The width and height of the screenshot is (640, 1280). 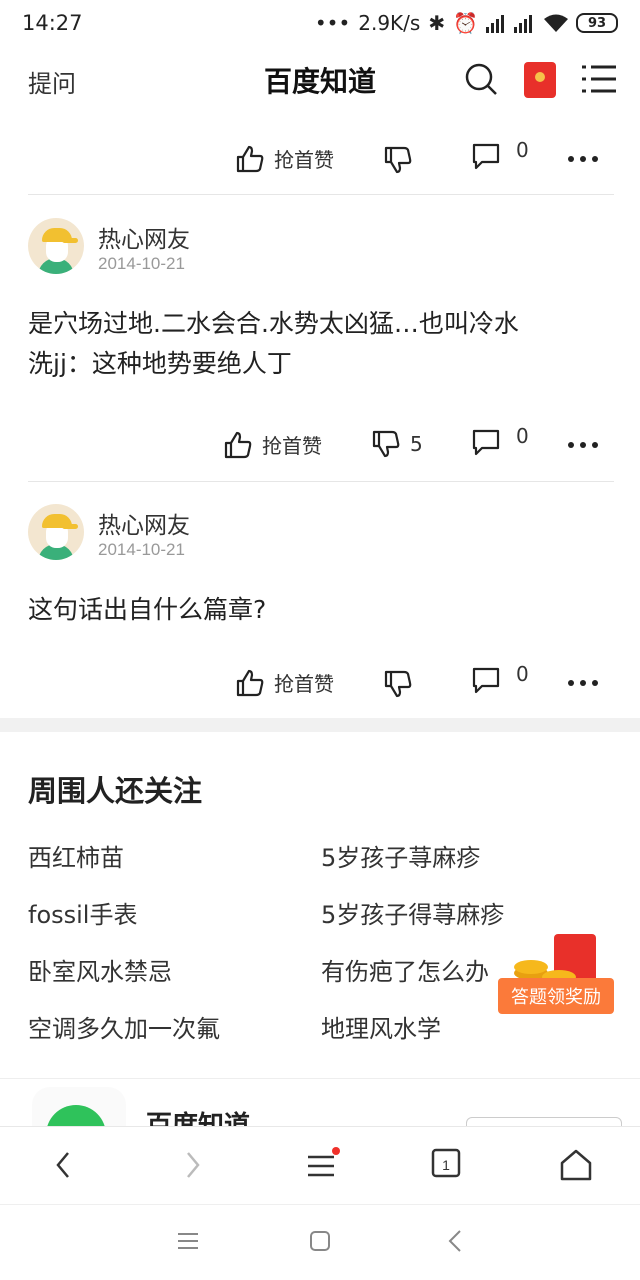 I want to click on back-icon, so click(x=64, y=1165).